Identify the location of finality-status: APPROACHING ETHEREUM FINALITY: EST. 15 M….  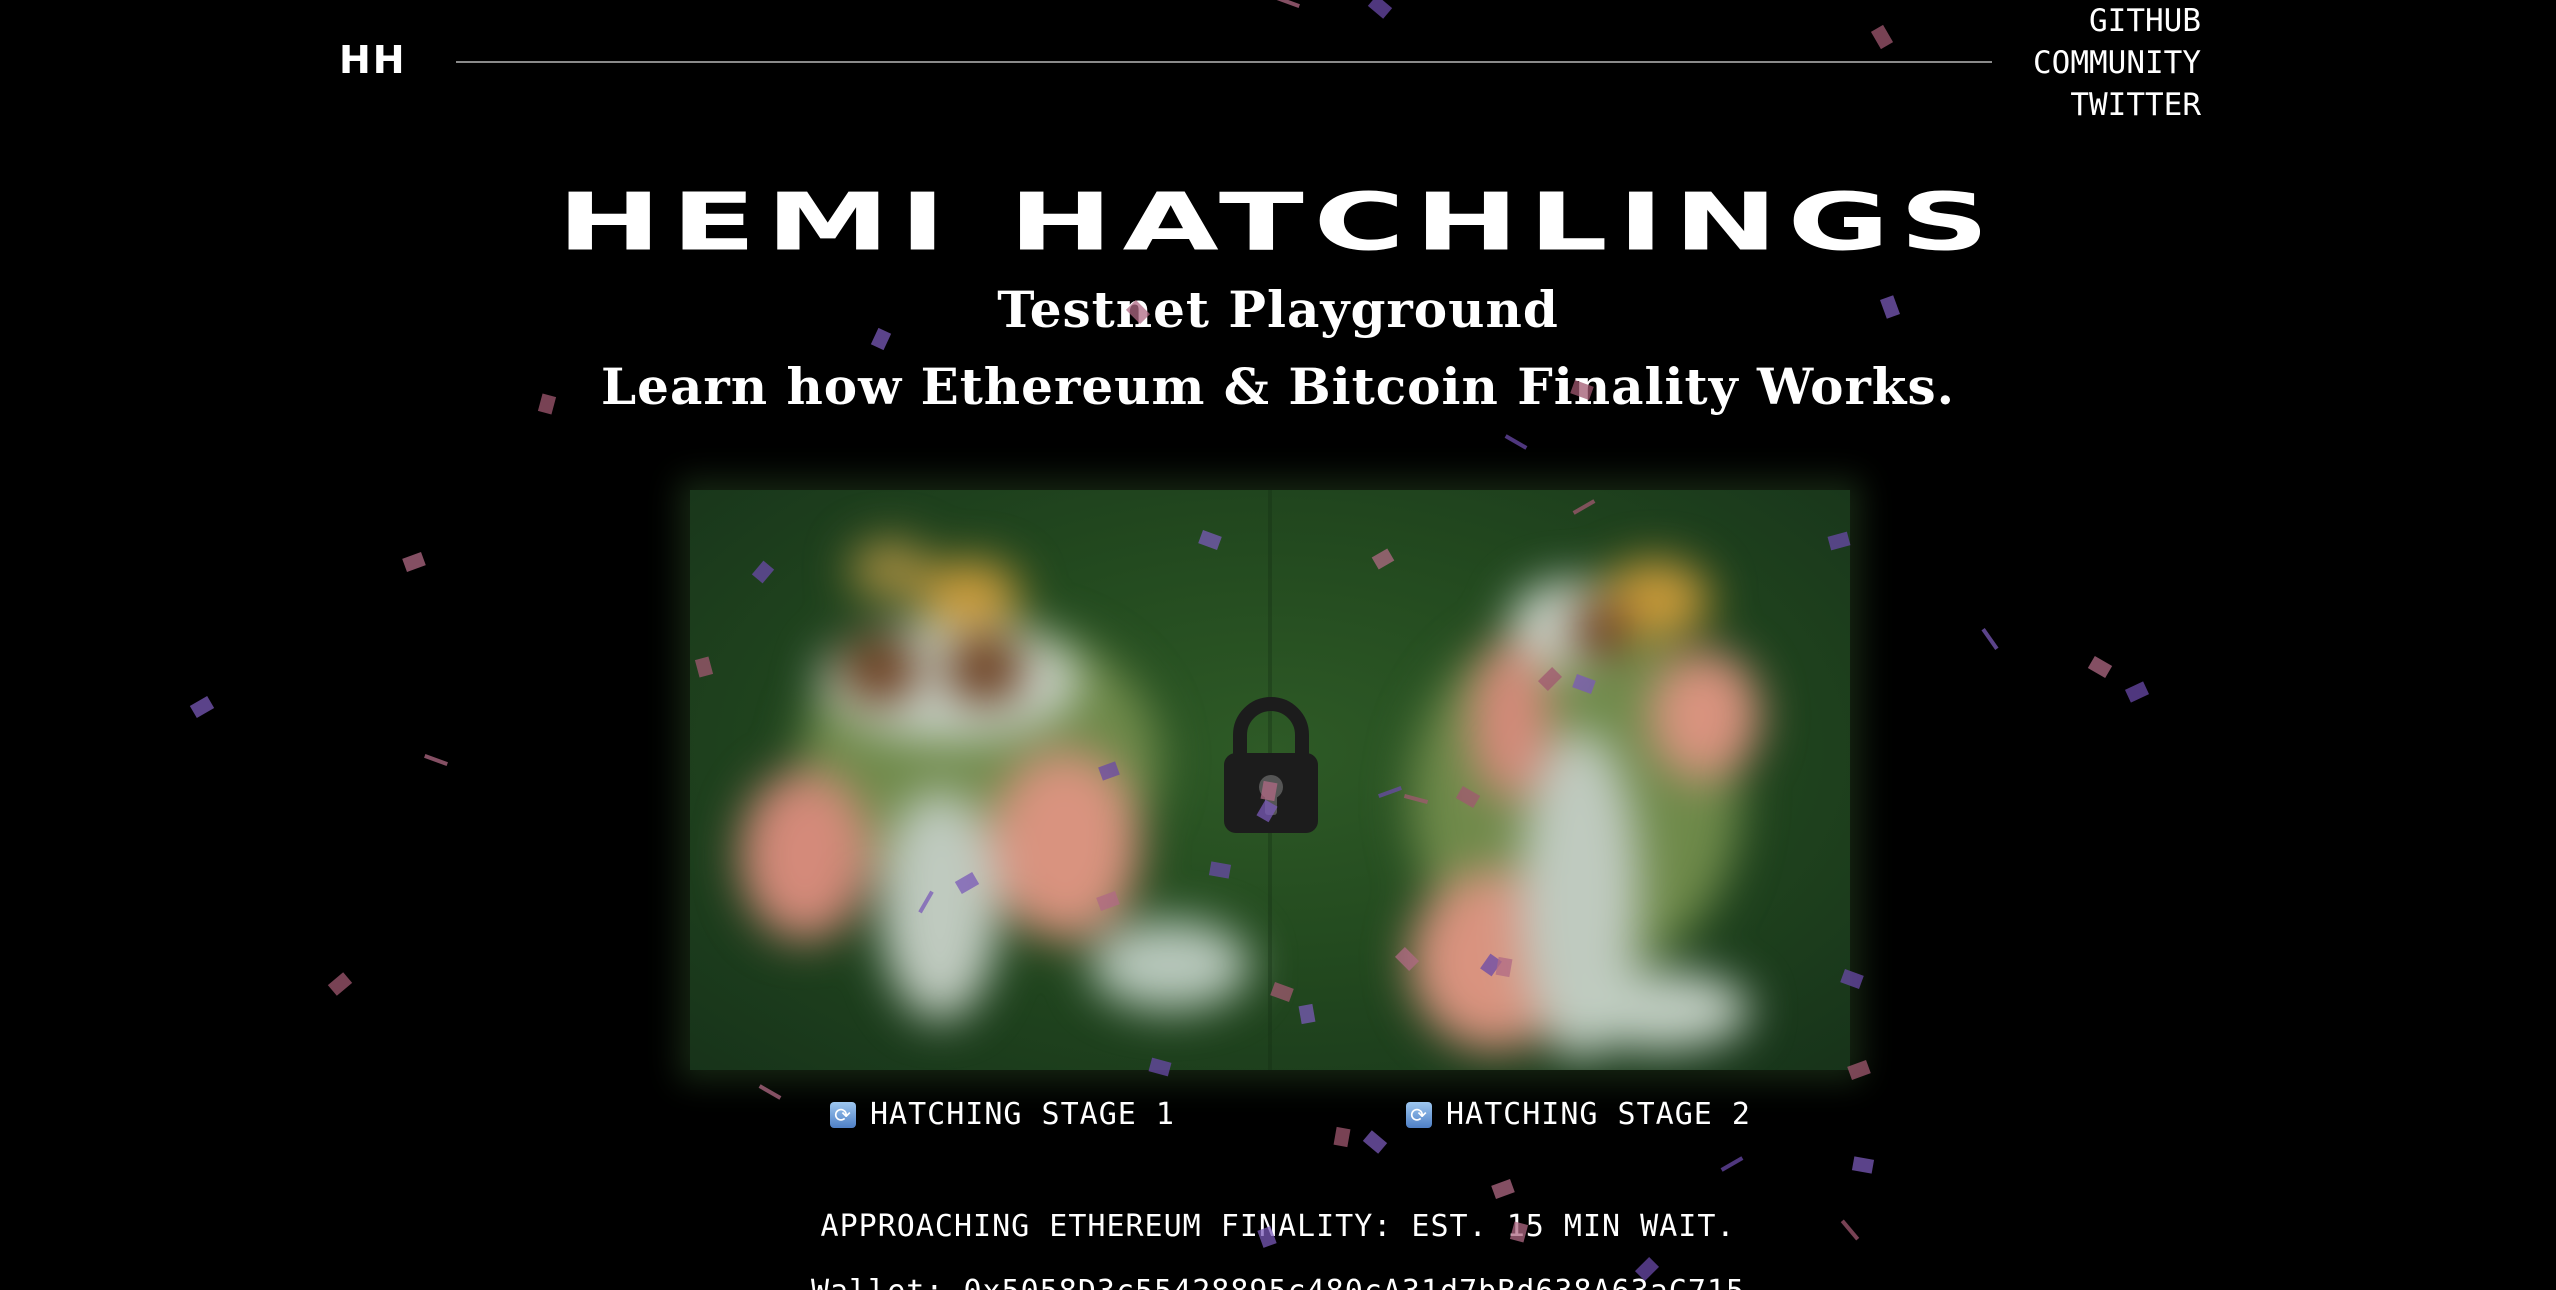
(1278, 1226).